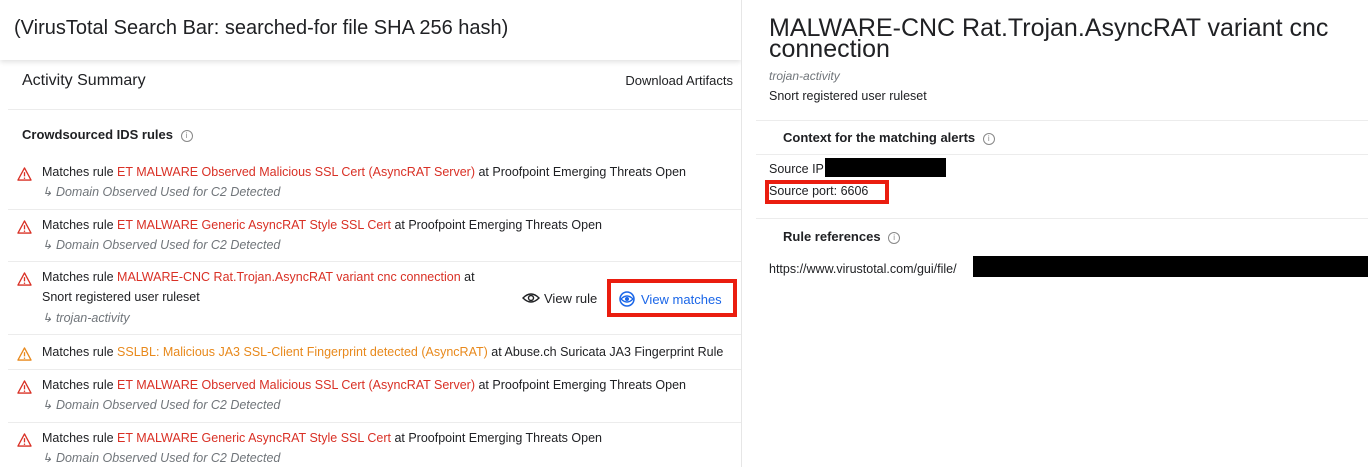 Image resolution: width=1368 pixels, height=467 pixels. What do you see at coordinates (863, 269) in the screenshot?
I see `reference-link: https://www.virustotal.com/gui/file/` at bounding box center [863, 269].